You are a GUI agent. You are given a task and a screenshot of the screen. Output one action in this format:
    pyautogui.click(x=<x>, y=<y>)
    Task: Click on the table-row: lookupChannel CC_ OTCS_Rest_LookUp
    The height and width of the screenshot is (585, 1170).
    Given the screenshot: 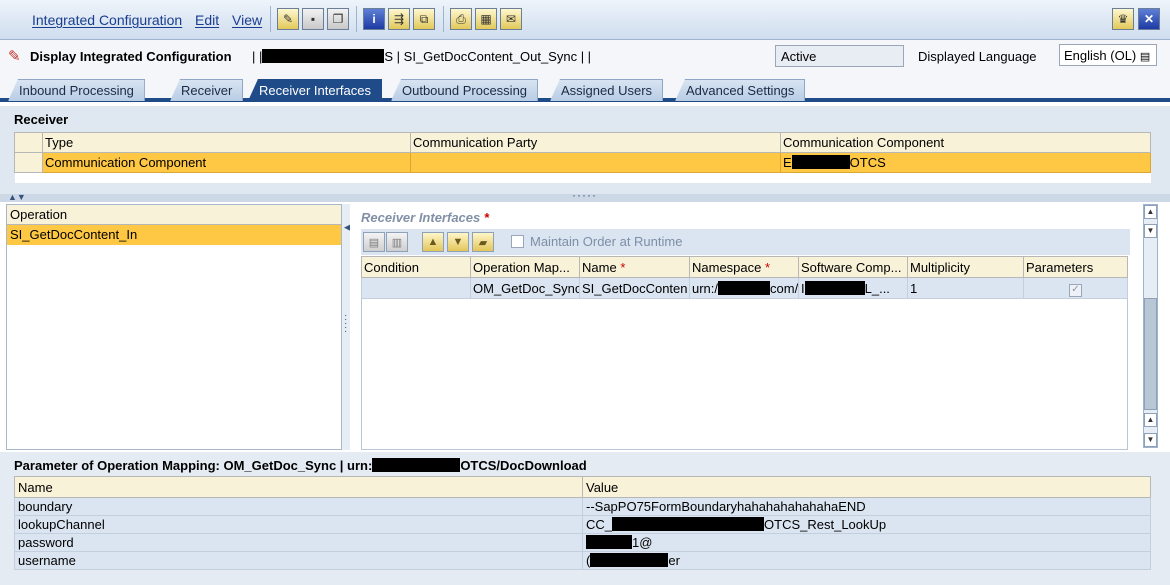 What is the action you would take?
    pyautogui.click(x=582, y=524)
    